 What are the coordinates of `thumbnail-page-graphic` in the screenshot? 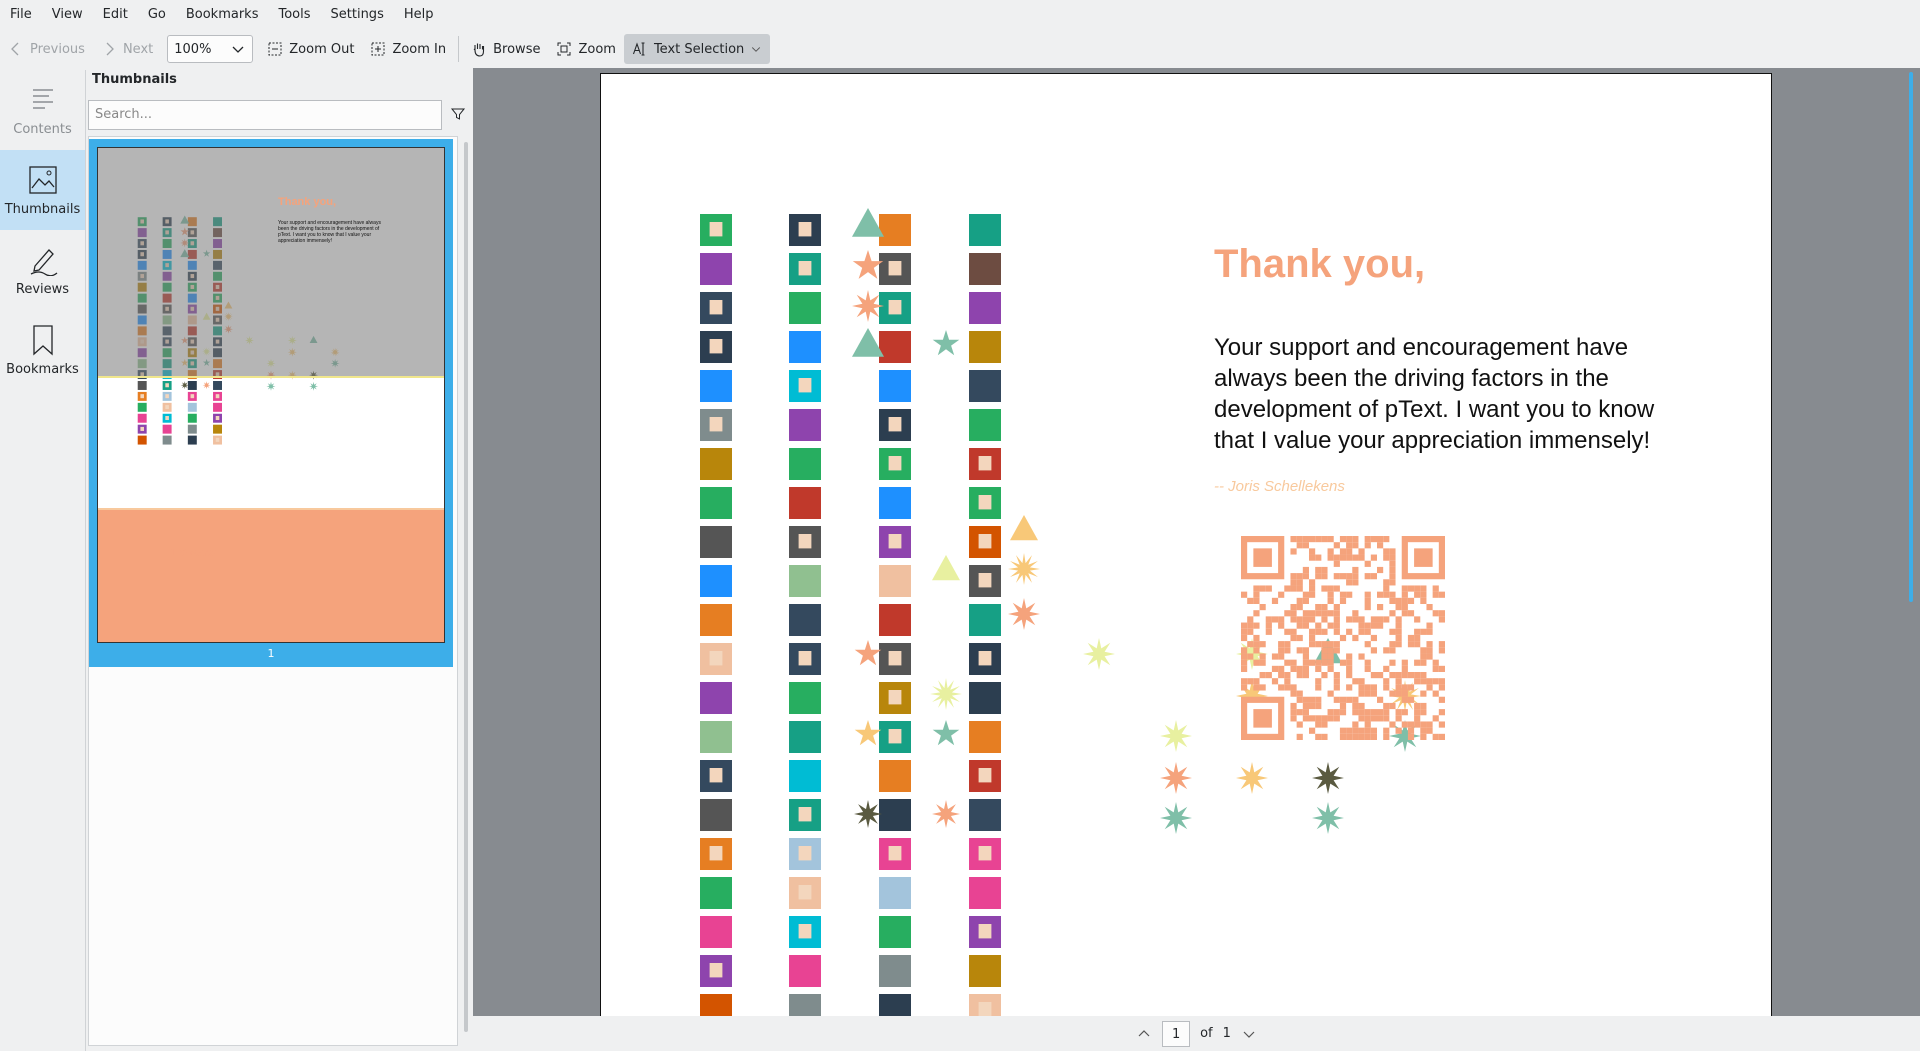 It's located at (271, 395).